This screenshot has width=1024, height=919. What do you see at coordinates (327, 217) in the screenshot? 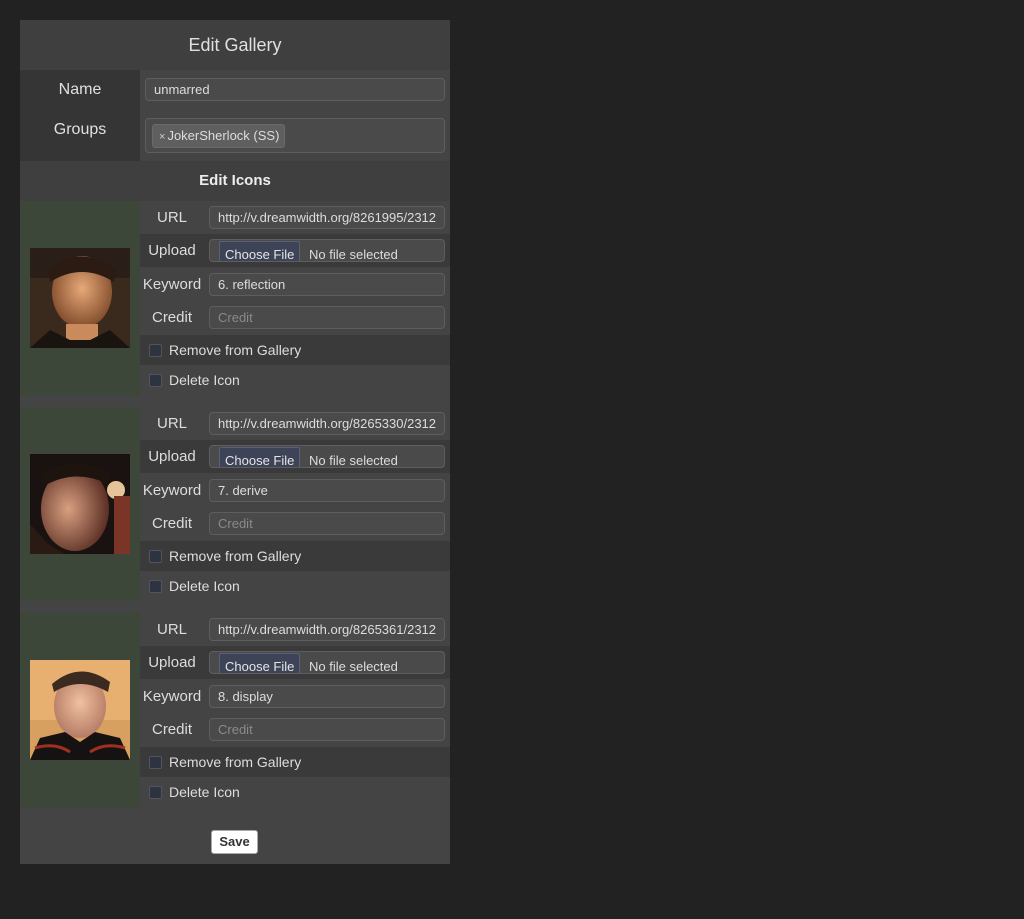
I see `url-input: http://v.dreamwidth.org/8261995/2312` at bounding box center [327, 217].